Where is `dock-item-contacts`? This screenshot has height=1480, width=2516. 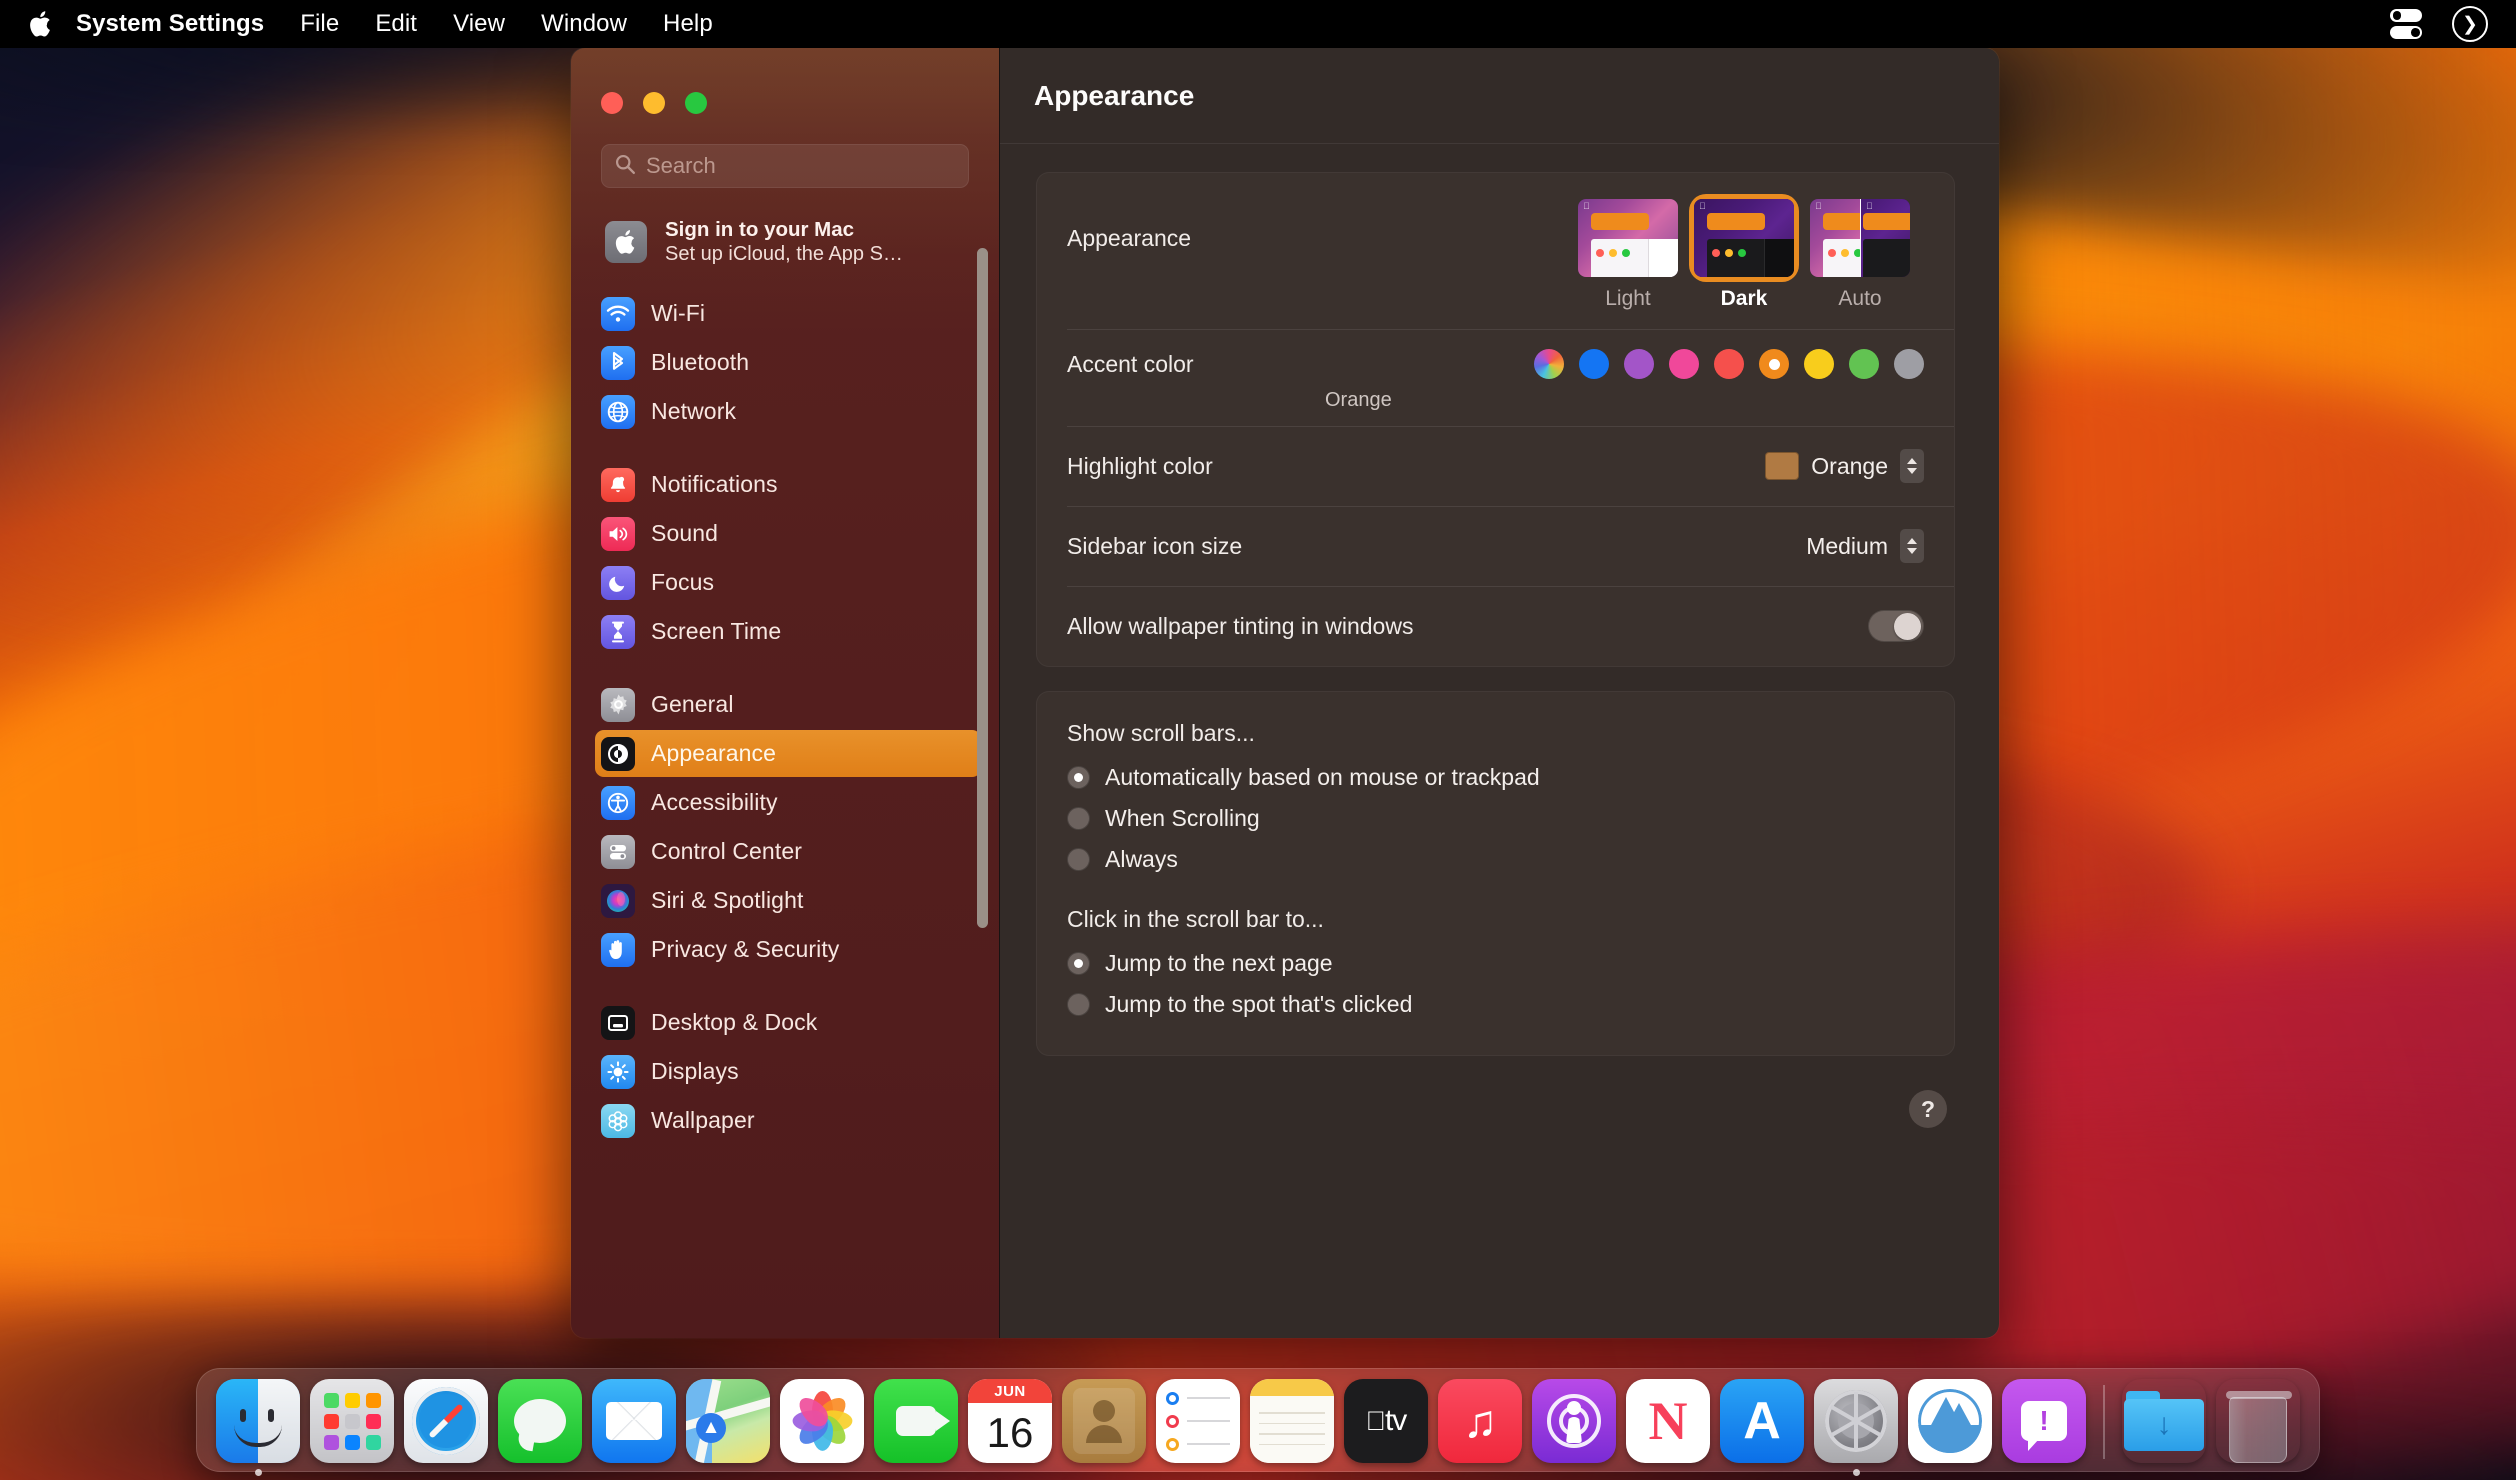
dock-item-contacts is located at coordinates (1104, 1421).